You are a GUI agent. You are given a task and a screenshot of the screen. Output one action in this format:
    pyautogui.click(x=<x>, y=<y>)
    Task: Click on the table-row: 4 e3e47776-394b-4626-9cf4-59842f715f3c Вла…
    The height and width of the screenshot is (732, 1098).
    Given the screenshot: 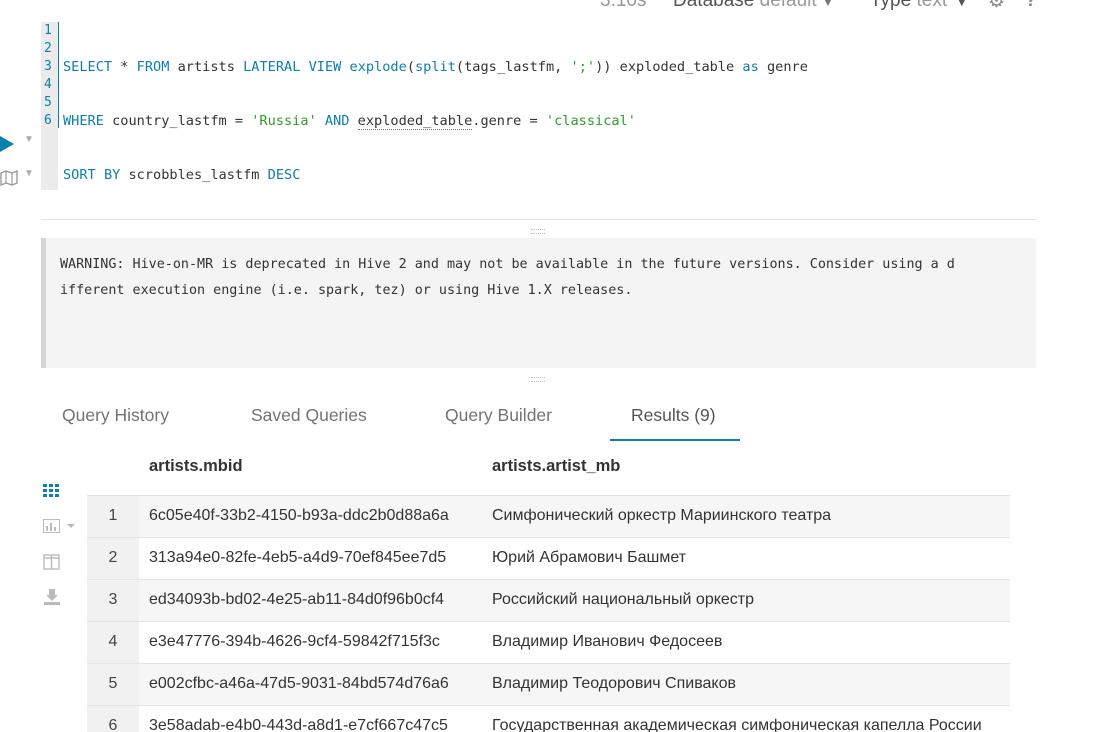 What is the action you would take?
    pyautogui.click(x=548, y=642)
    